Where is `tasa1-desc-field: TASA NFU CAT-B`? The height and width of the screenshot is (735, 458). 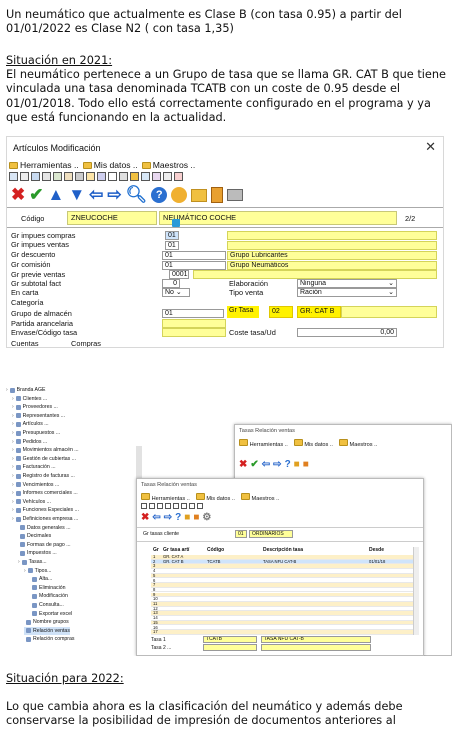 tasa1-desc-field: TASA NFU CAT-B is located at coordinates (316, 639).